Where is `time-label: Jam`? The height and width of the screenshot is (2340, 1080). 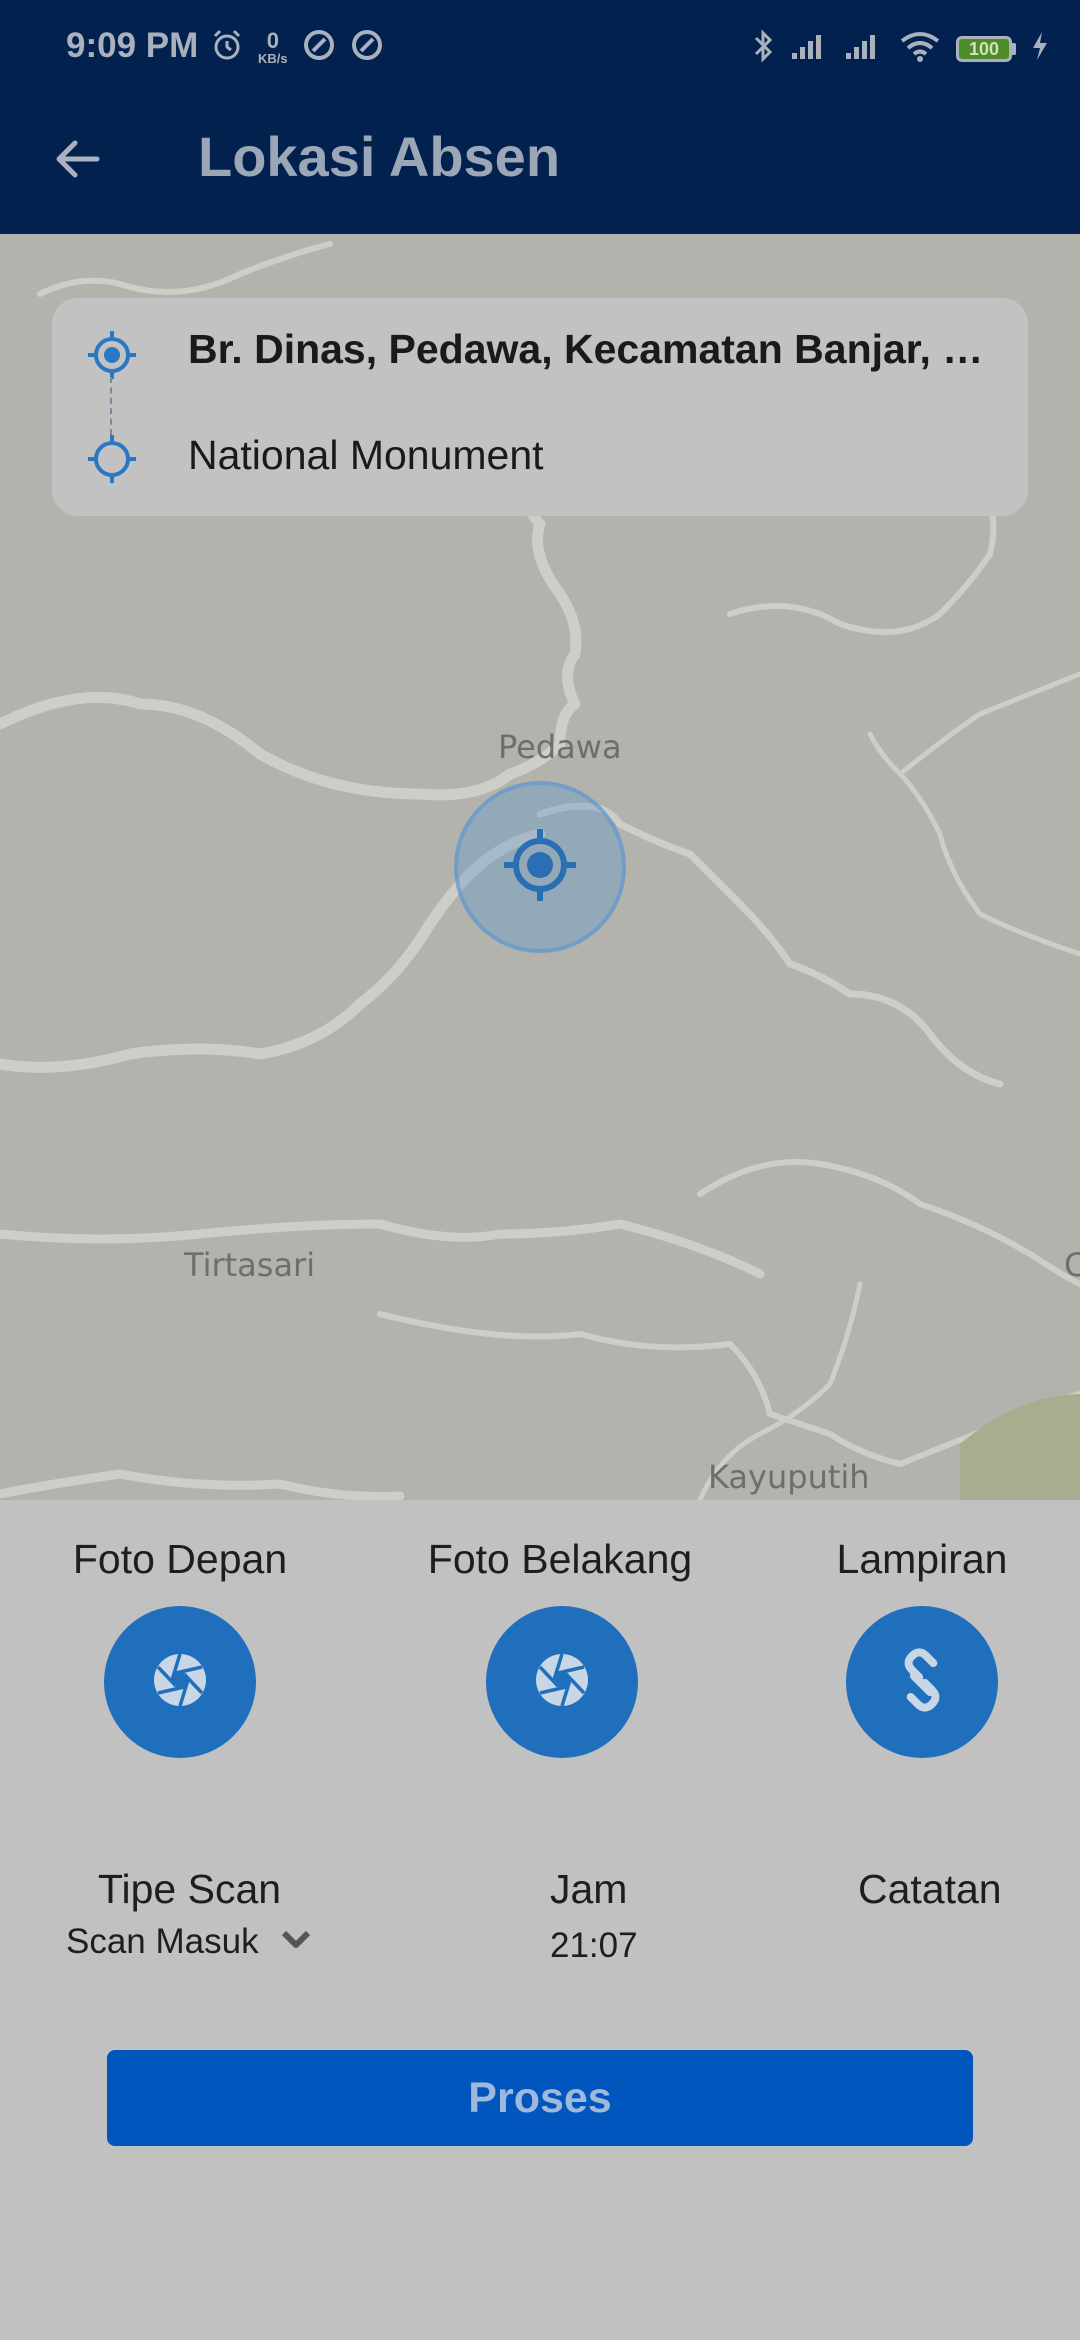 time-label: Jam is located at coordinates (589, 1889).